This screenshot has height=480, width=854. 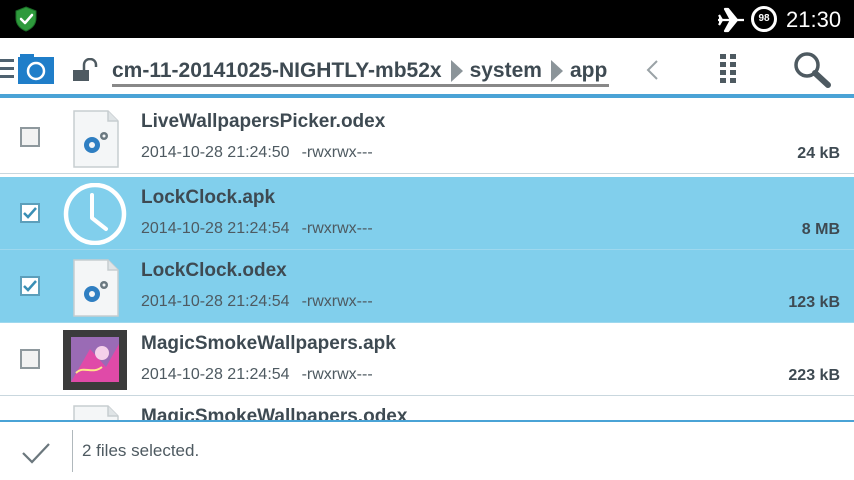 I want to click on grid-view-icon, so click(x=729, y=69).